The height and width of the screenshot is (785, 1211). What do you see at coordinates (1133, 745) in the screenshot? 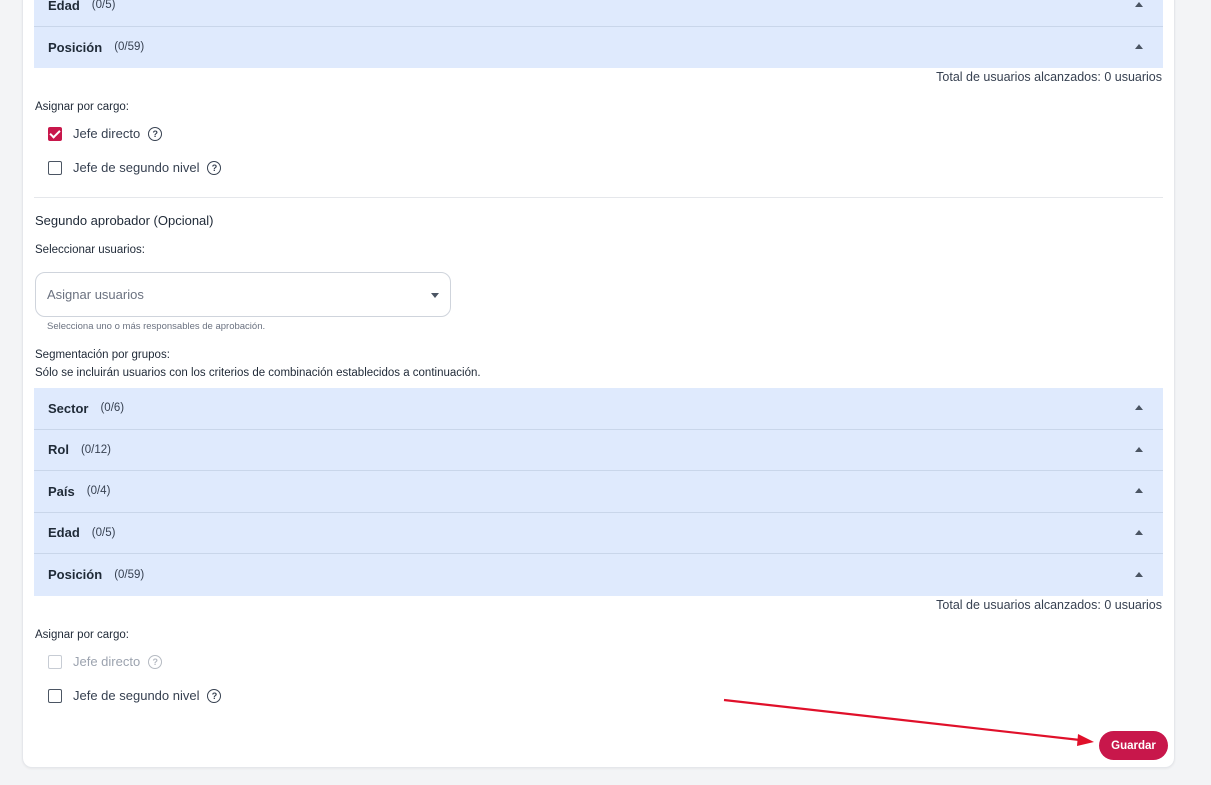
I see `save-button: Guardar` at bounding box center [1133, 745].